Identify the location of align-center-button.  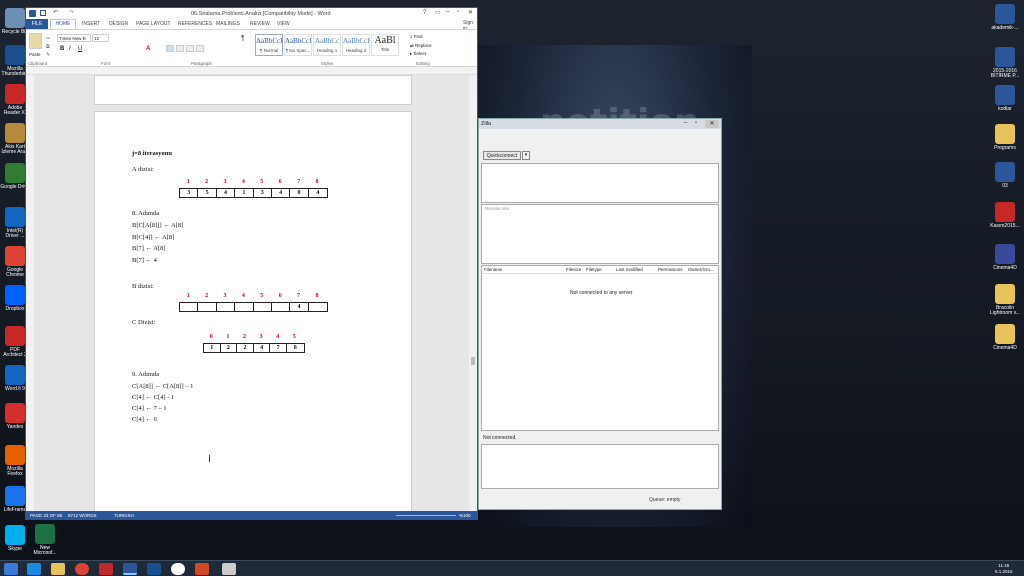
(180, 48).